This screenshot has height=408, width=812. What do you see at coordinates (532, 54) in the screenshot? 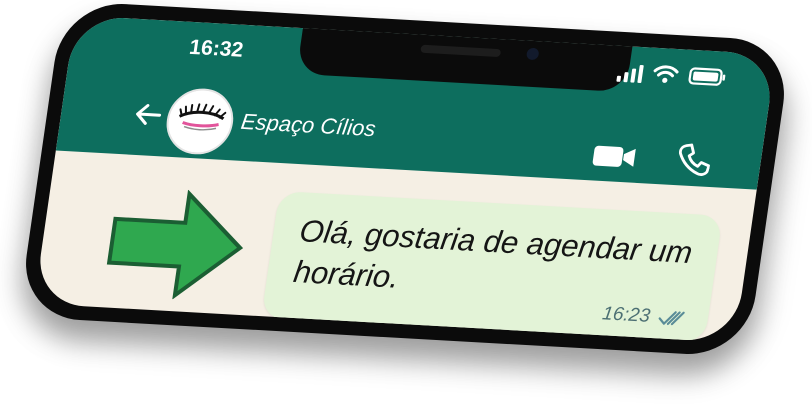
I see `front-camera` at bounding box center [532, 54].